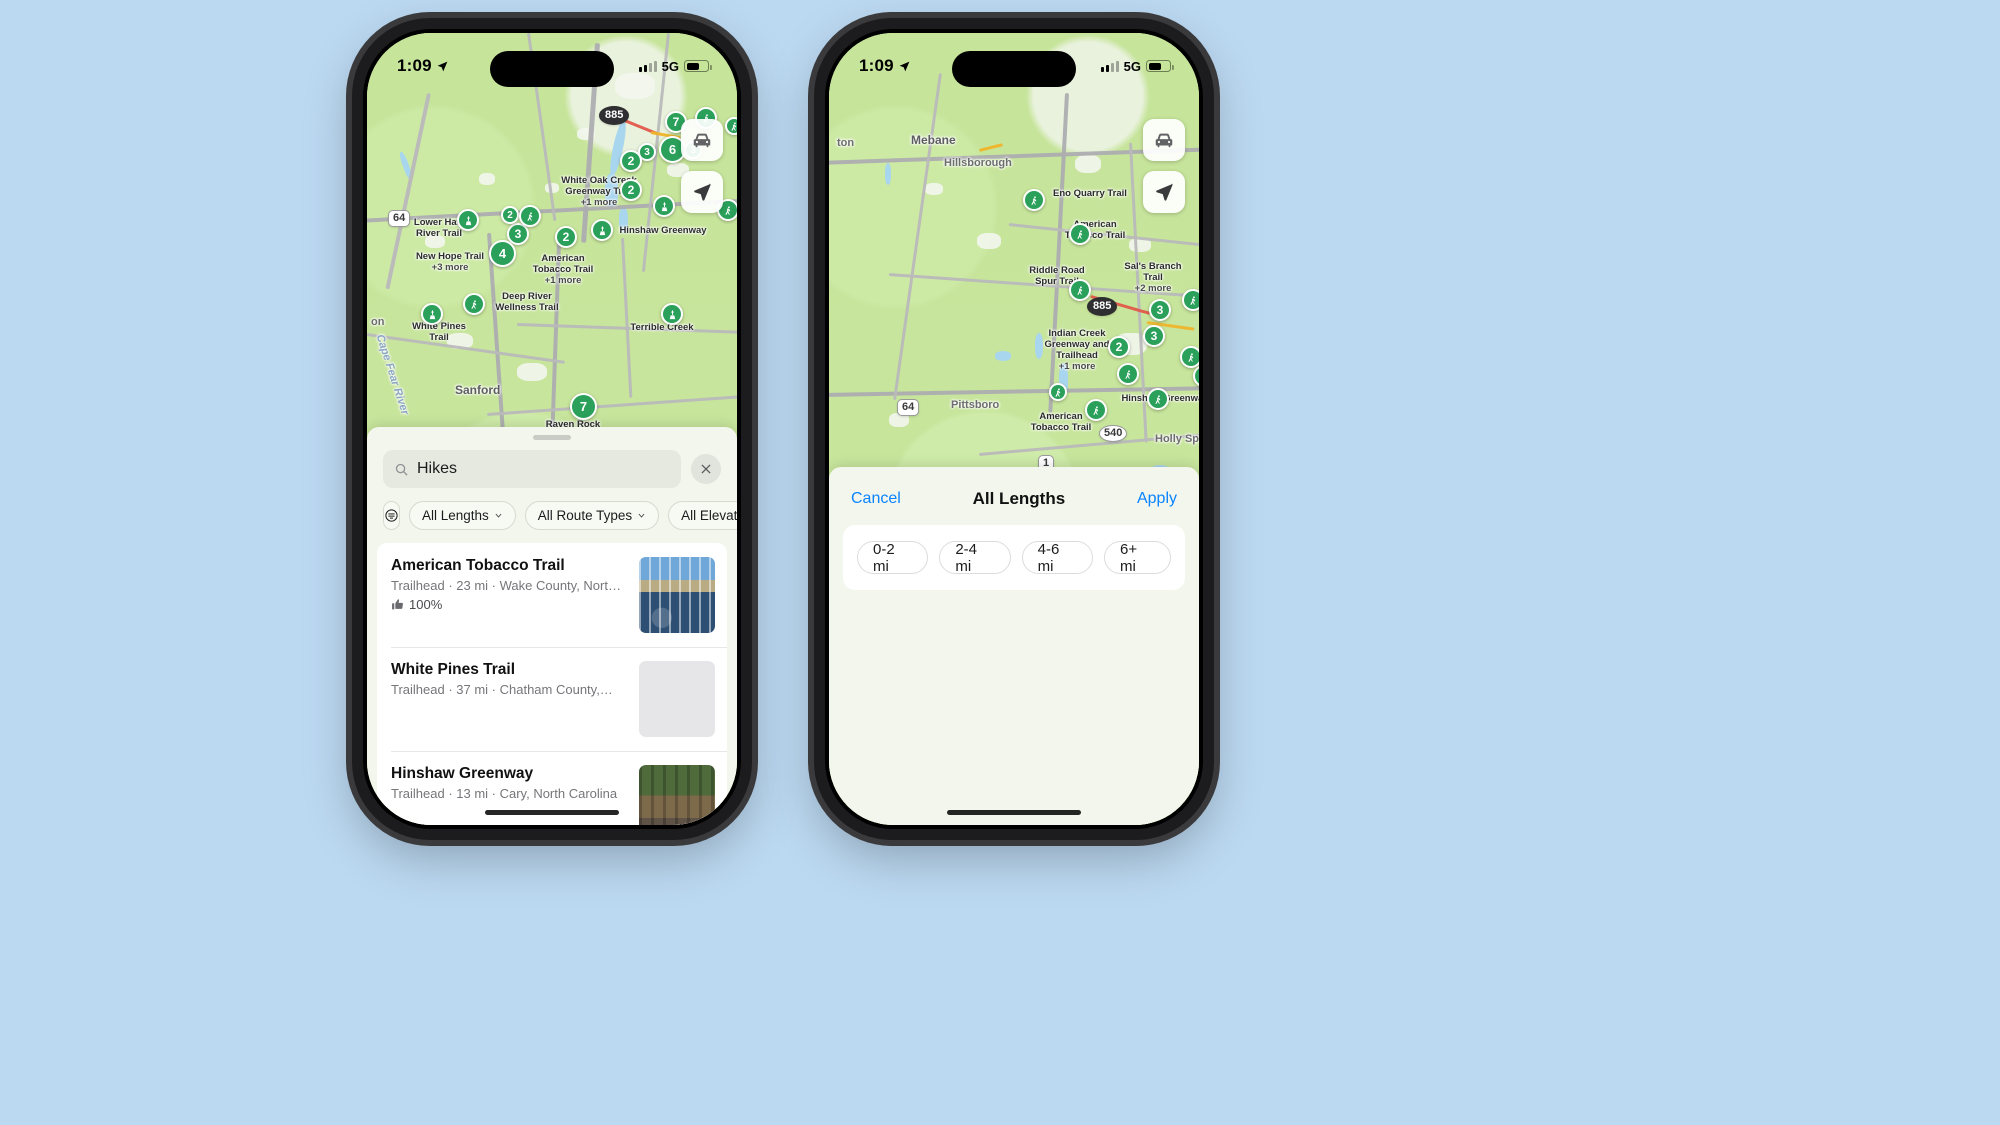  Describe the element at coordinates (1019, 498) in the screenshot. I see `filter-sheet-title: All Lengths` at that location.